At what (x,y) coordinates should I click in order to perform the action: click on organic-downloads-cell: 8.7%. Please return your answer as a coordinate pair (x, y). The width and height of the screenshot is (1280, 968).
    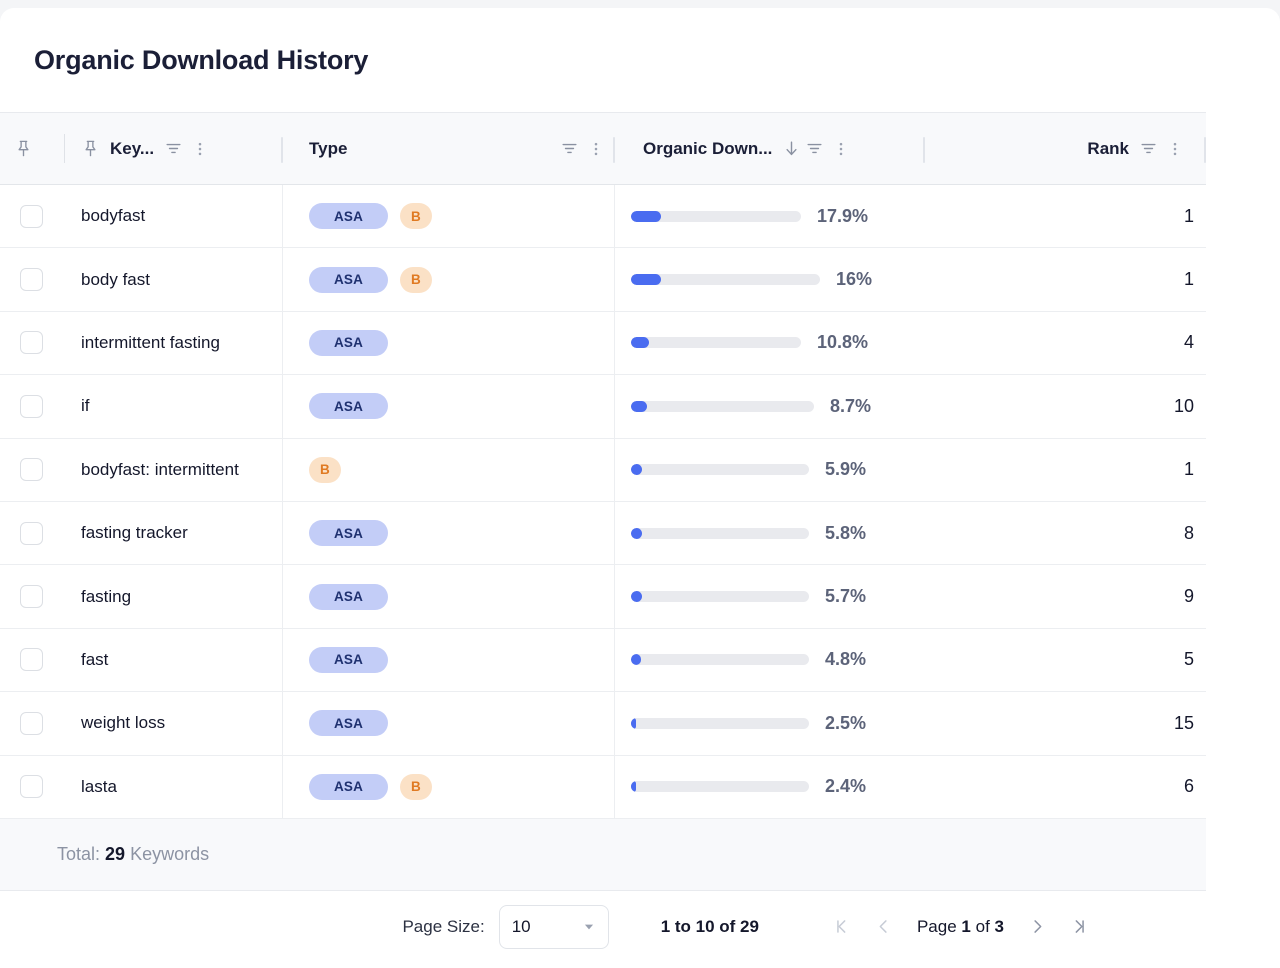
    Looking at the image, I should click on (770, 406).